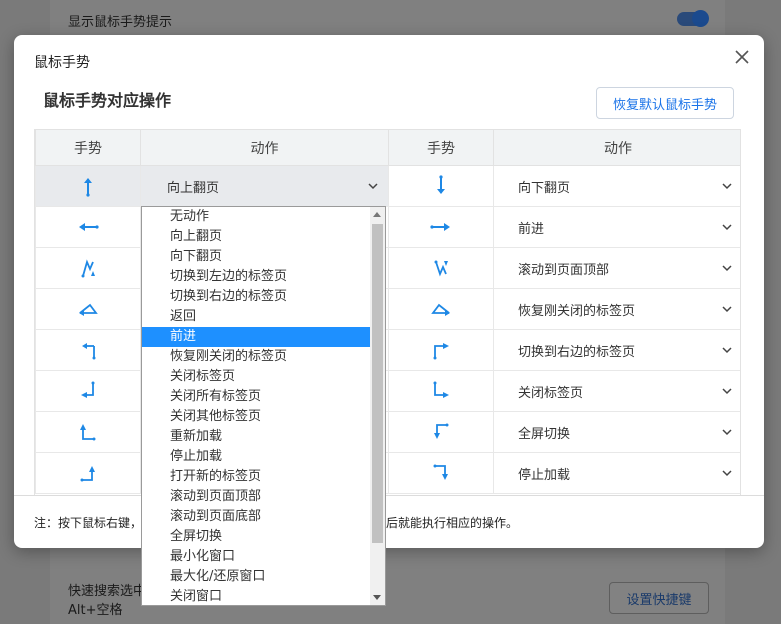 The height and width of the screenshot is (624, 781). Describe the element at coordinates (377, 383) in the screenshot. I see `scrollbar-thumb` at that location.